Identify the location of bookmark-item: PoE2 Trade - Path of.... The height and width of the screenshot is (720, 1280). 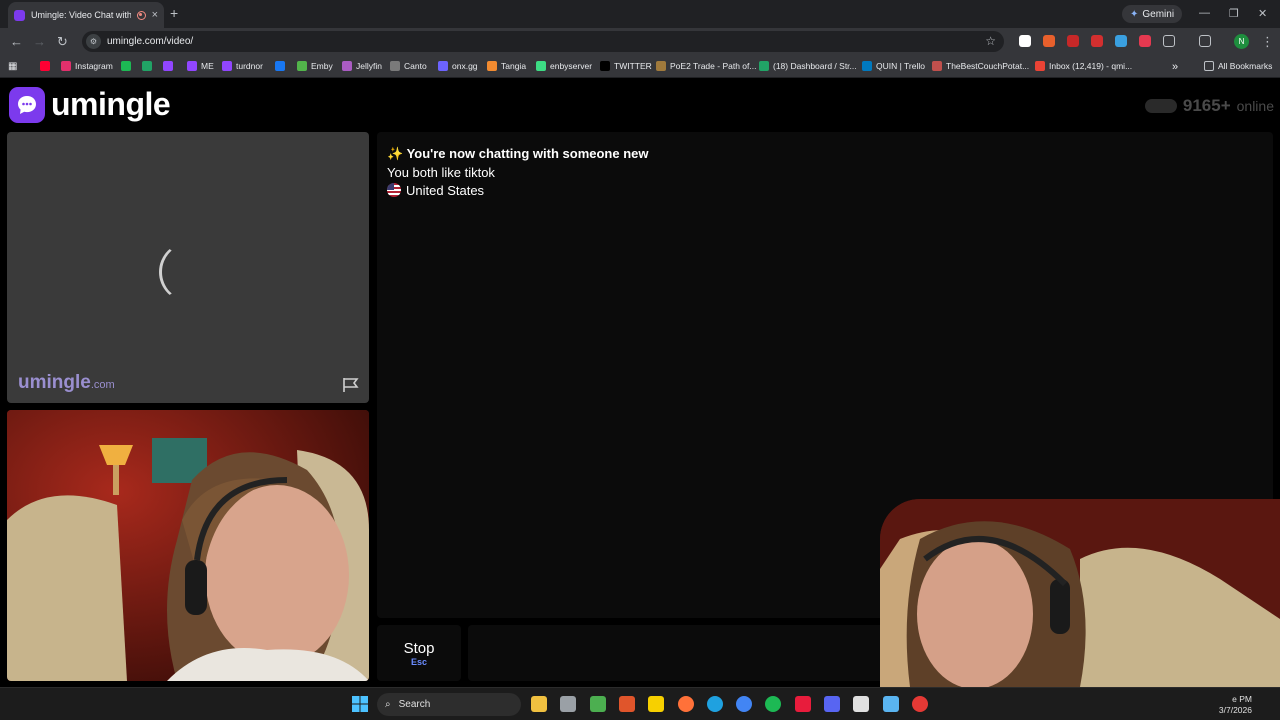
(706, 66).